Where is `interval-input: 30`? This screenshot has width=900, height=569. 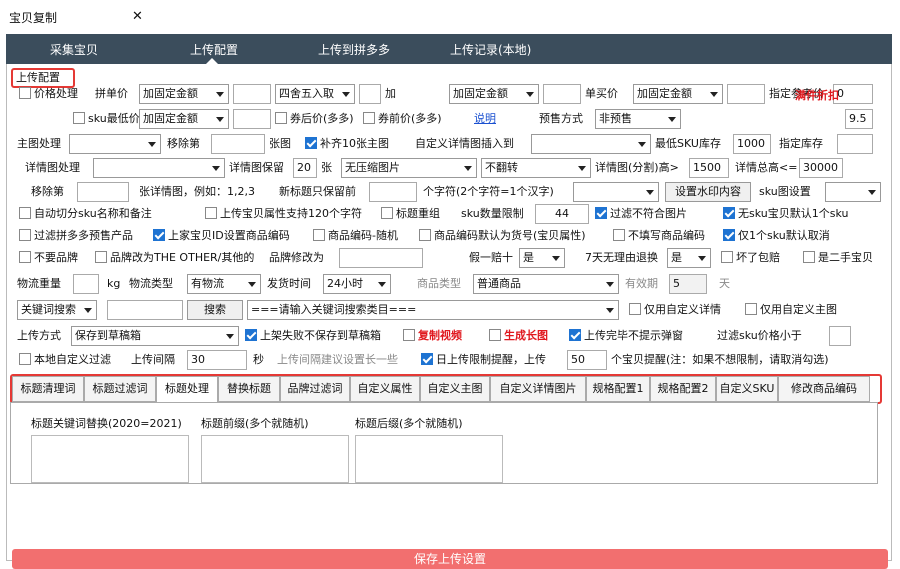
interval-input: 30 is located at coordinates (217, 360).